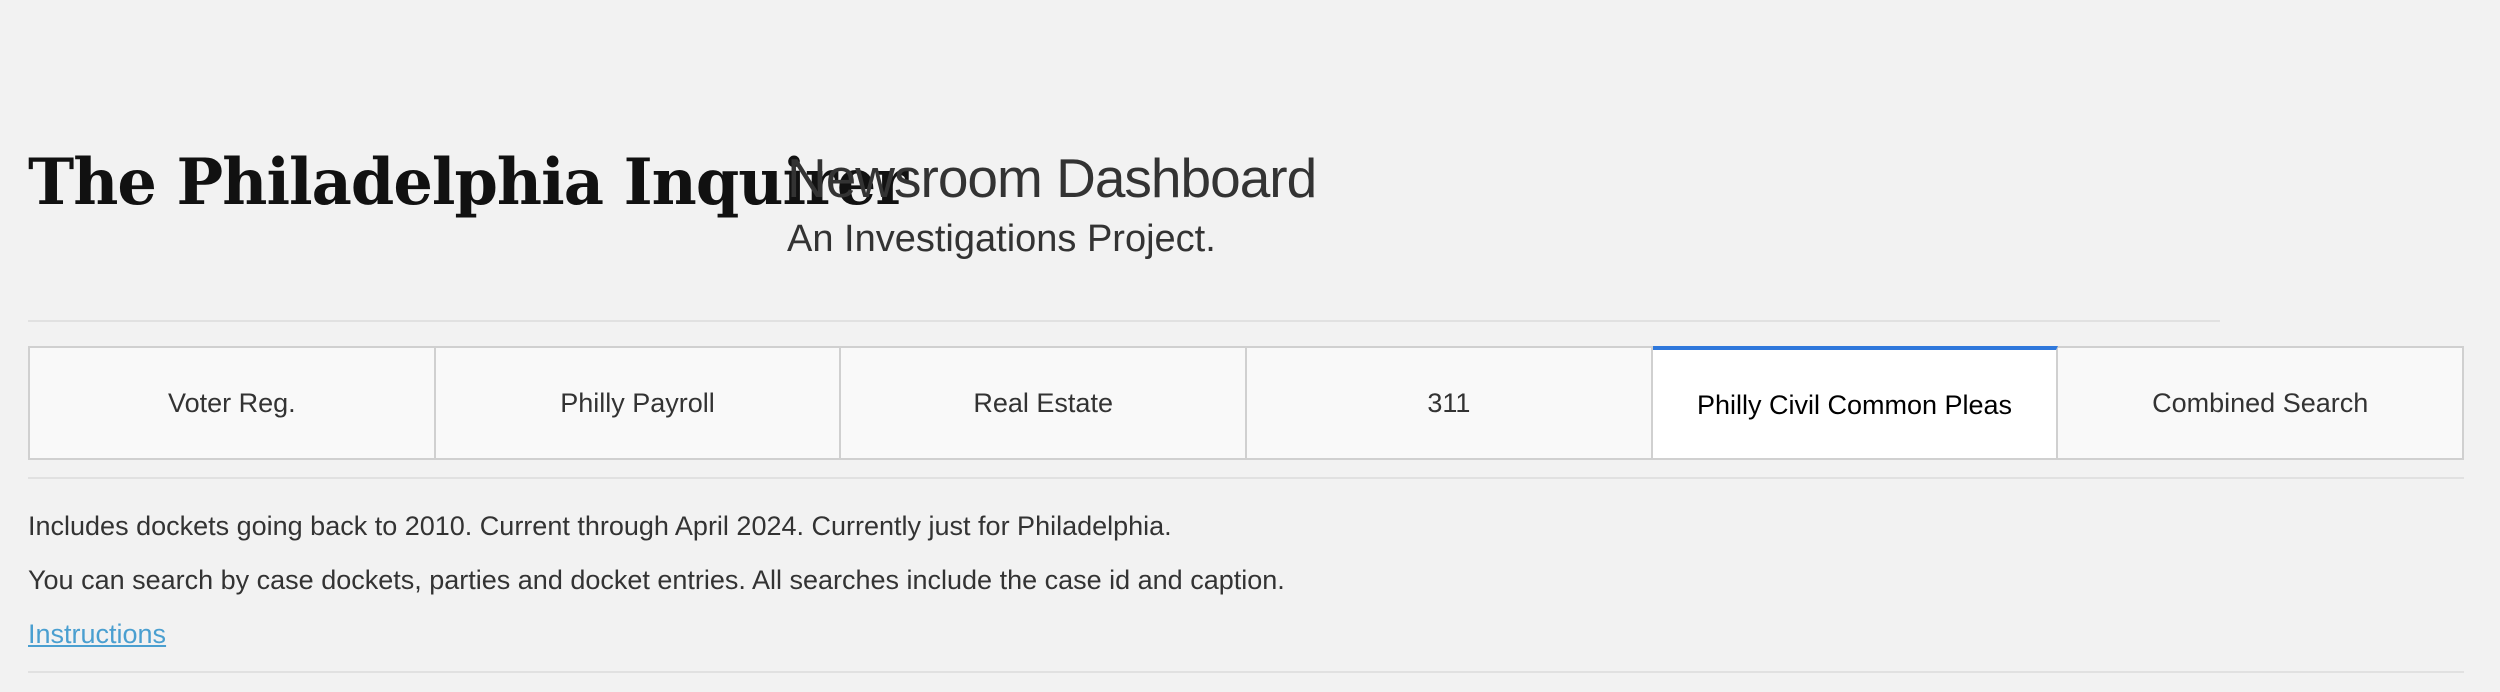  I want to click on inquirer-logo: The Philadelphia Inquirer, so click(468, 183).